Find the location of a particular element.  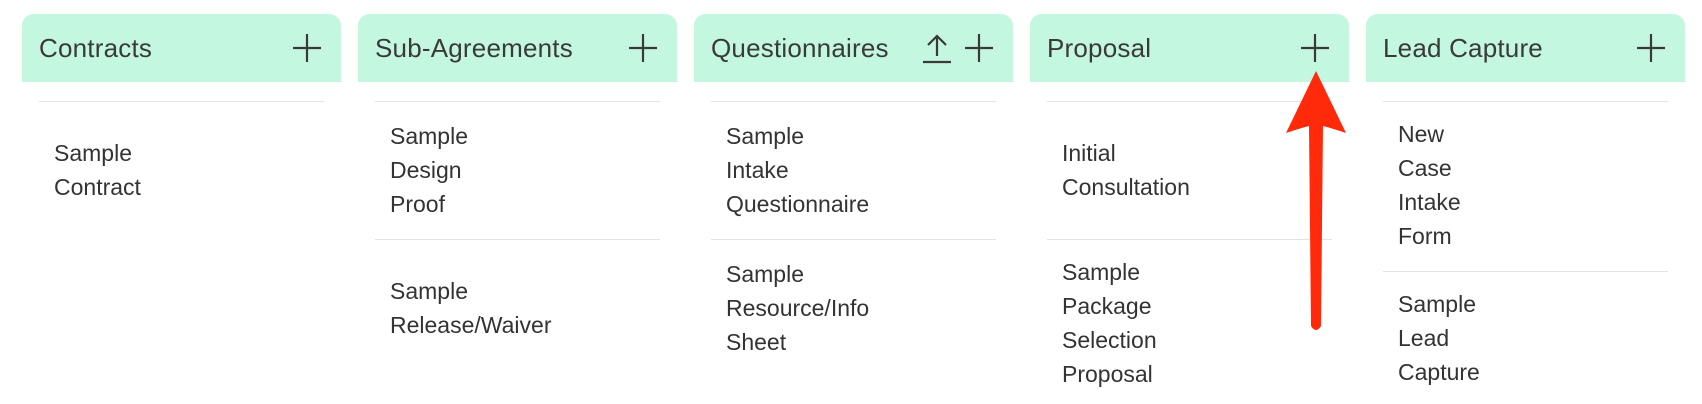

column-title: Lead Capture is located at coordinates (1463, 48).